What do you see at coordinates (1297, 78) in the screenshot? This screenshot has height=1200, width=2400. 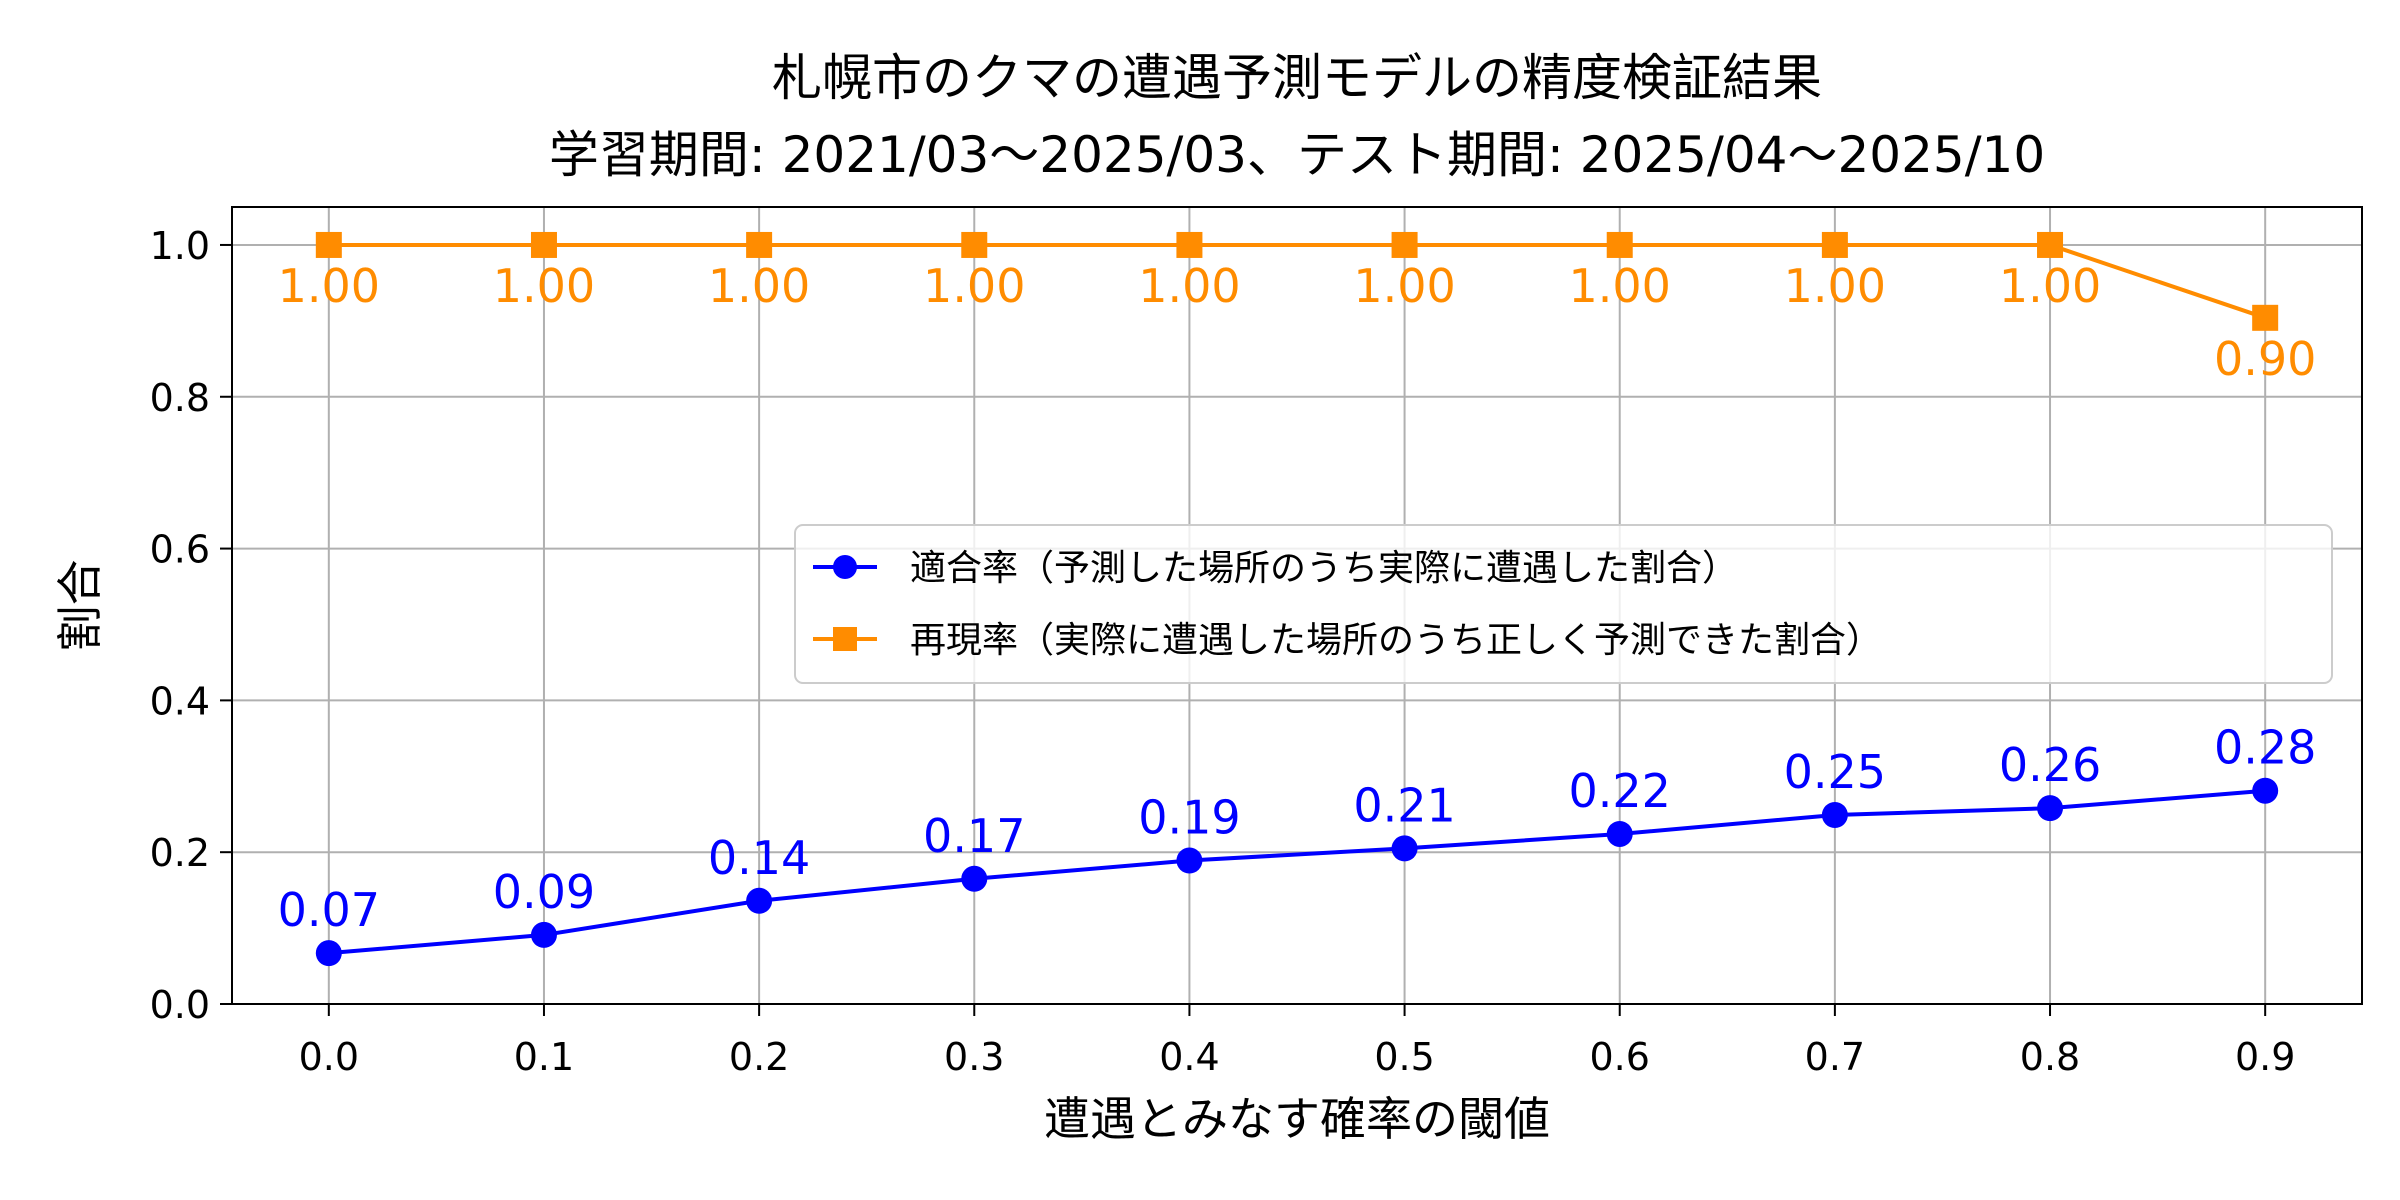 I see `chart-title: 札幌市のクマの遭遇予測モデルの精度検証結果` at bounding box center [1297, 78].